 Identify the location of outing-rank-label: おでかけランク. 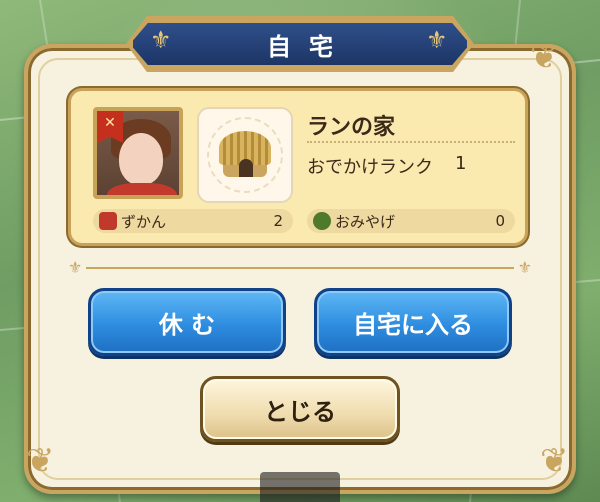
(370, 167).